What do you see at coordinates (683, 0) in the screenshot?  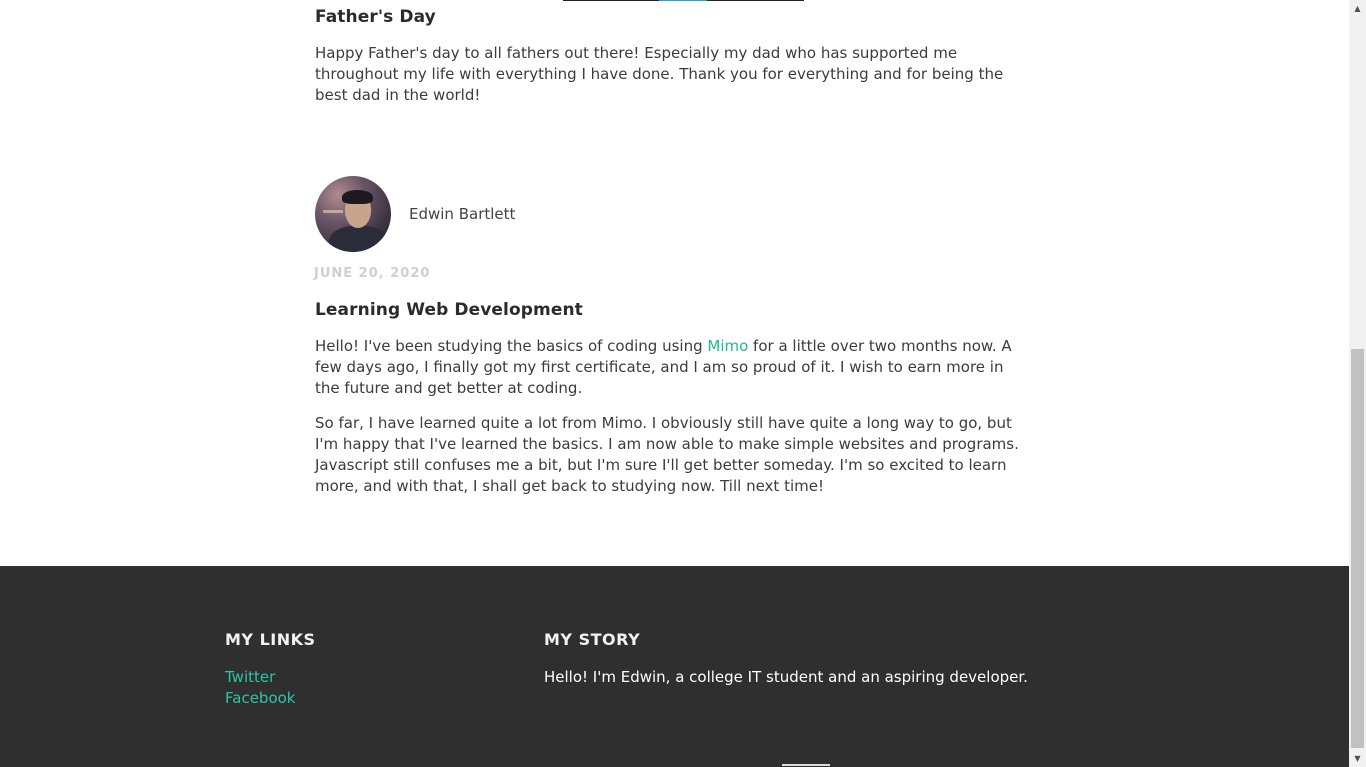 I see `nav-active-indicator` at bounding box center [683, 0].